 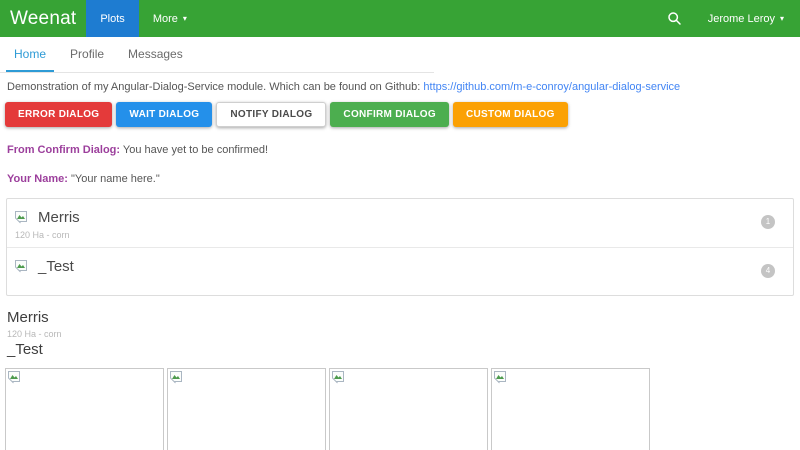 What do you see at coordinates (217, 55) in the screenshot?
I see `tab-bar: Home Profile Messages` at bounding box center [217, 55].